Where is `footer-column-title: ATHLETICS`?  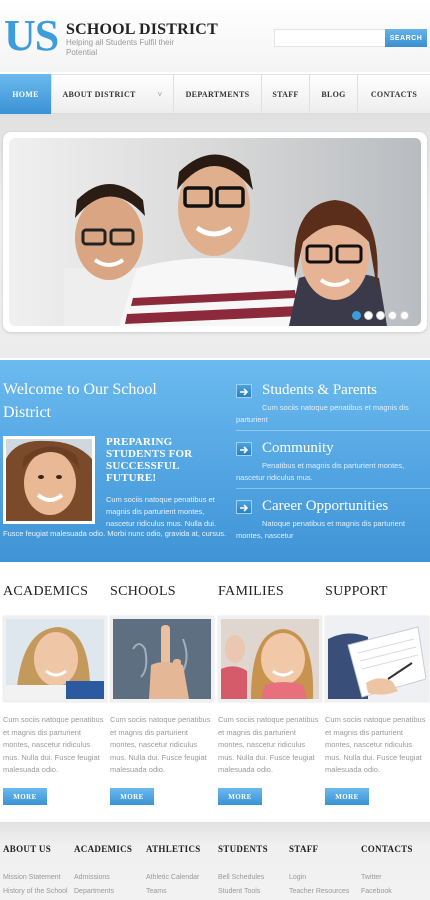
footer-column-title: ATHLETICS is located at coordinates (173, 849).